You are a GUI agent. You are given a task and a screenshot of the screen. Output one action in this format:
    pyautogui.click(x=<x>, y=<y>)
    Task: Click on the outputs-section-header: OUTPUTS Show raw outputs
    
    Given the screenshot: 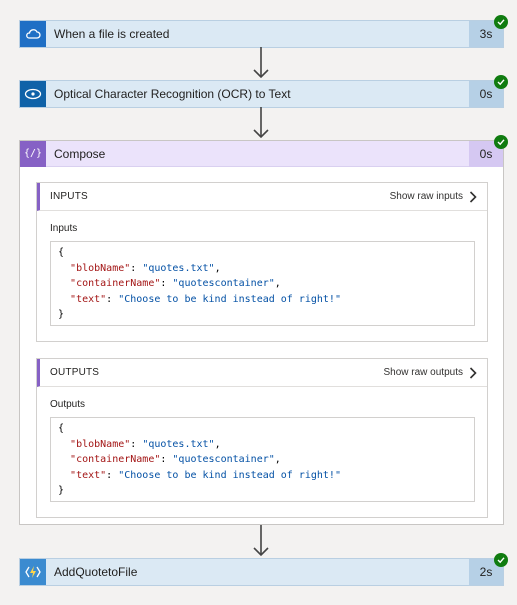 What is the action you would take?
    pyautogui.click(x=262, y=373)
    